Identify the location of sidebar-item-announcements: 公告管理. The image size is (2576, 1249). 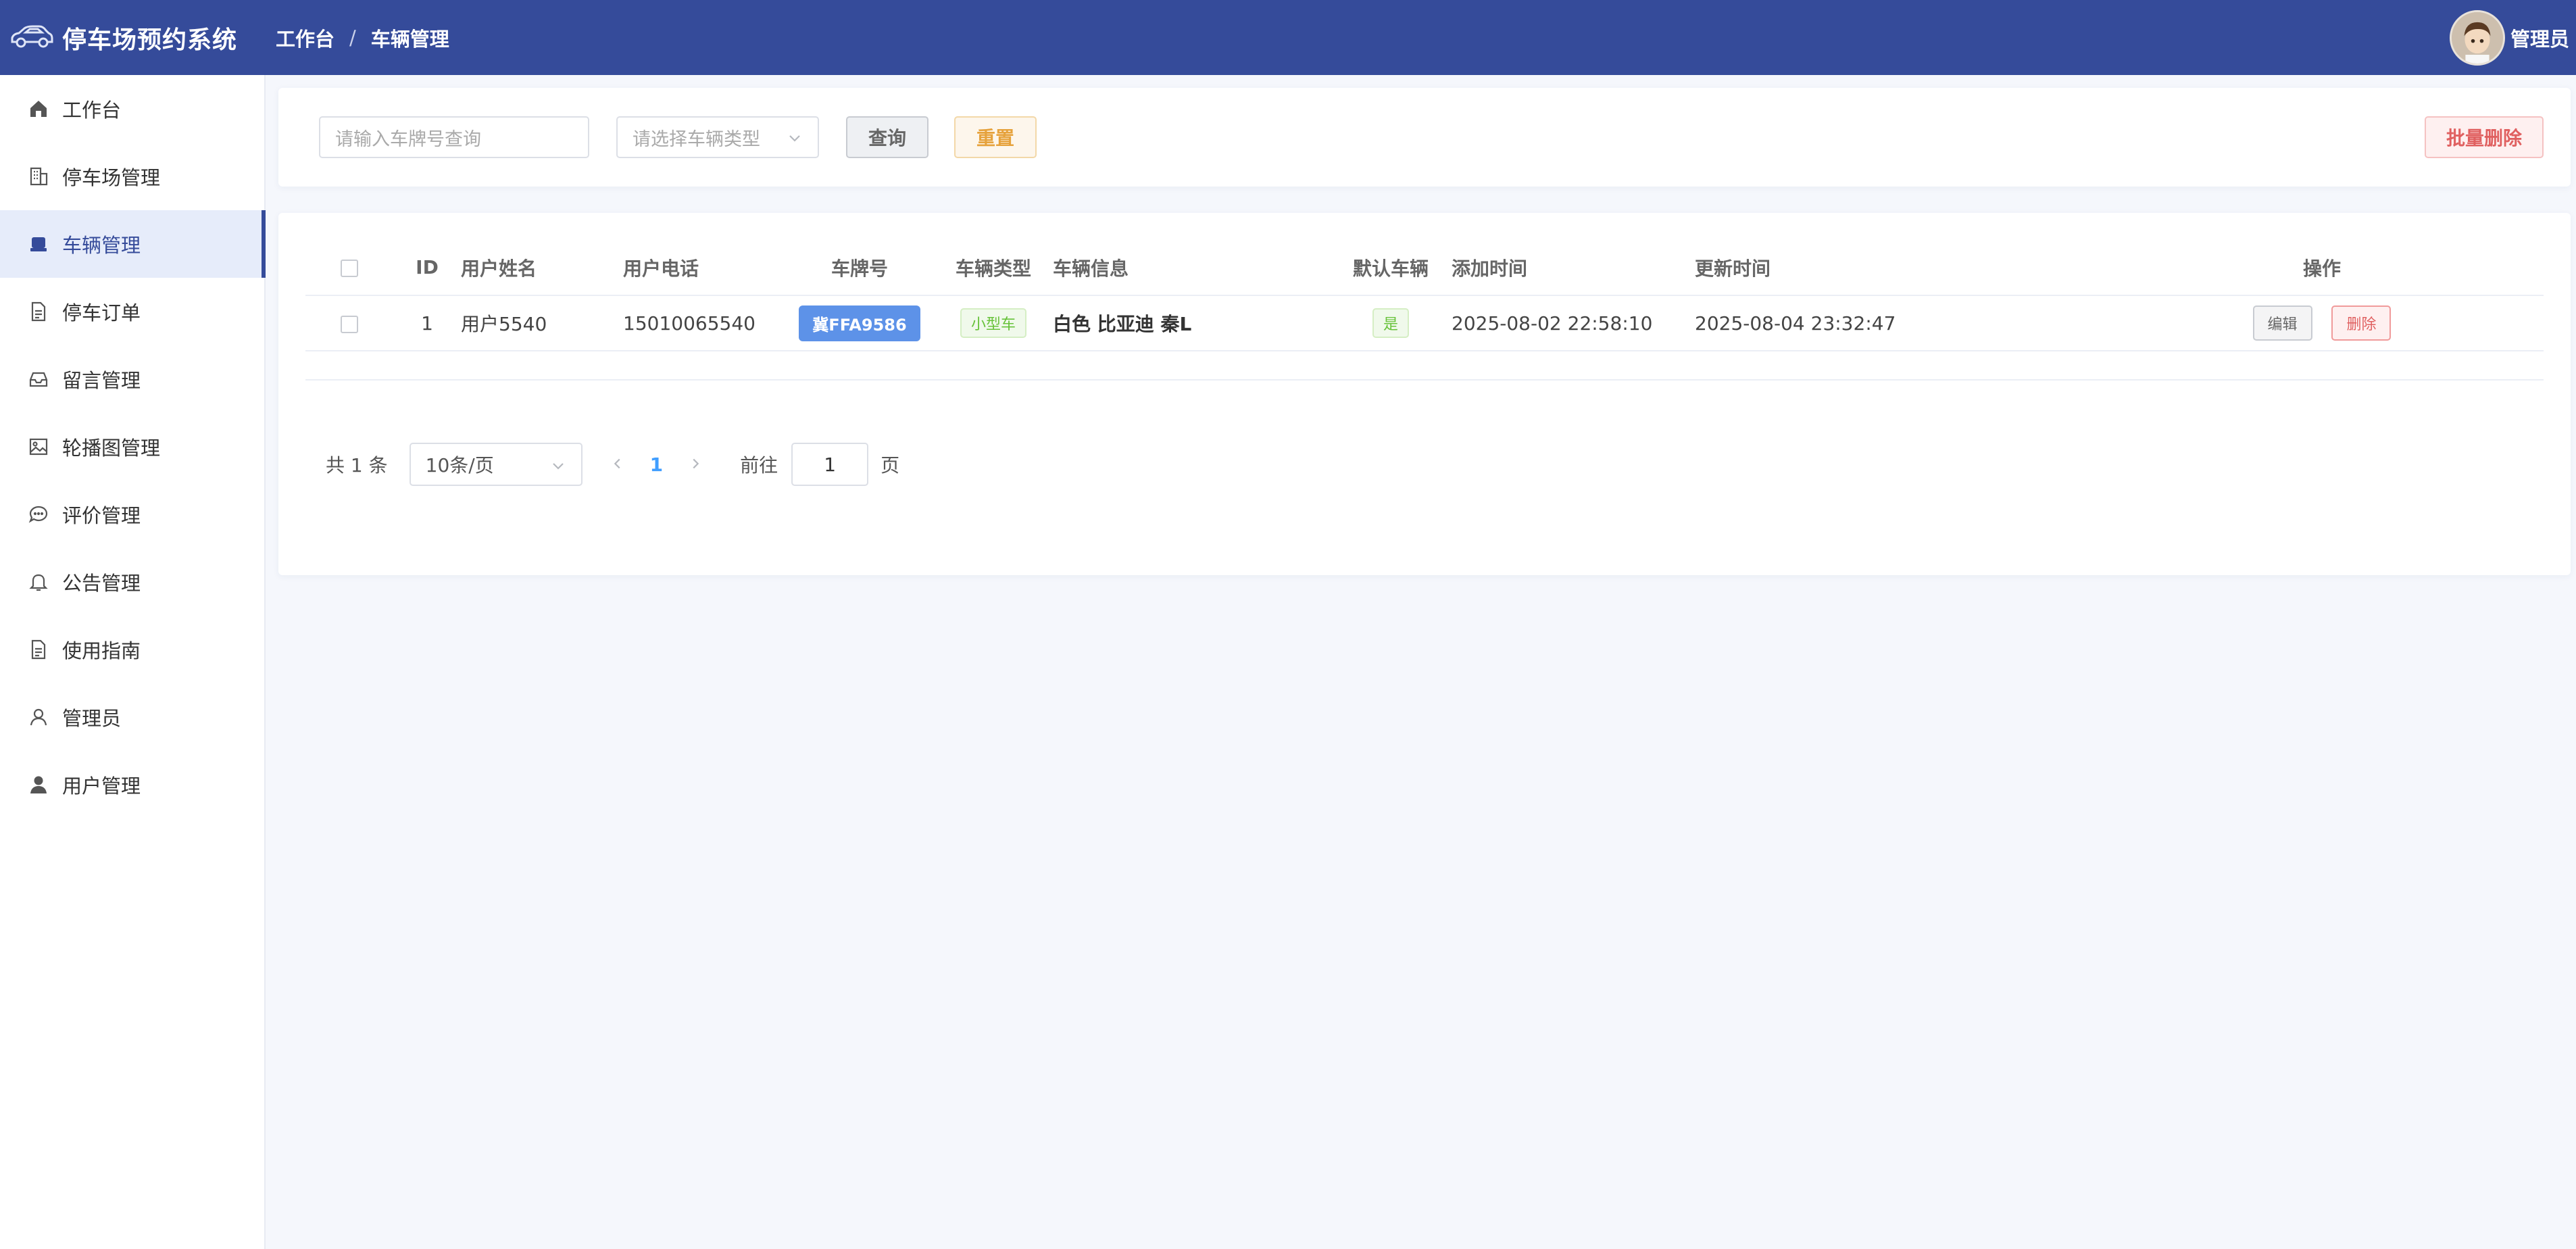
(132, 582).